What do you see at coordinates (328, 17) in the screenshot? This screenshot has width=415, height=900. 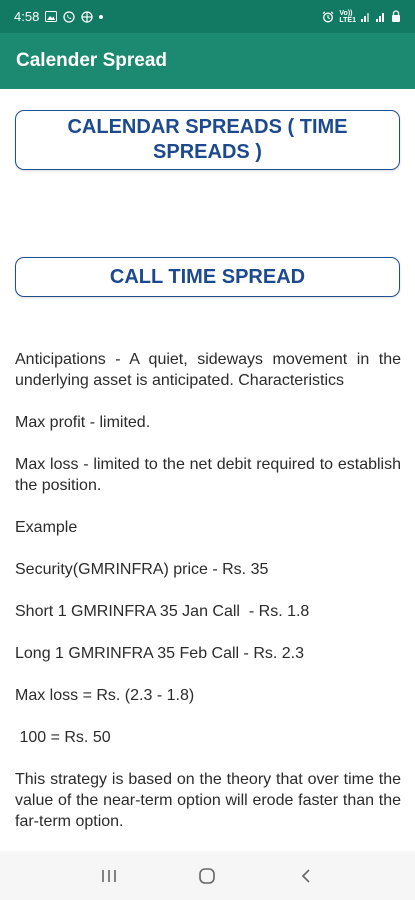 I see `alarm-icon` at bounding box center [328, 17].